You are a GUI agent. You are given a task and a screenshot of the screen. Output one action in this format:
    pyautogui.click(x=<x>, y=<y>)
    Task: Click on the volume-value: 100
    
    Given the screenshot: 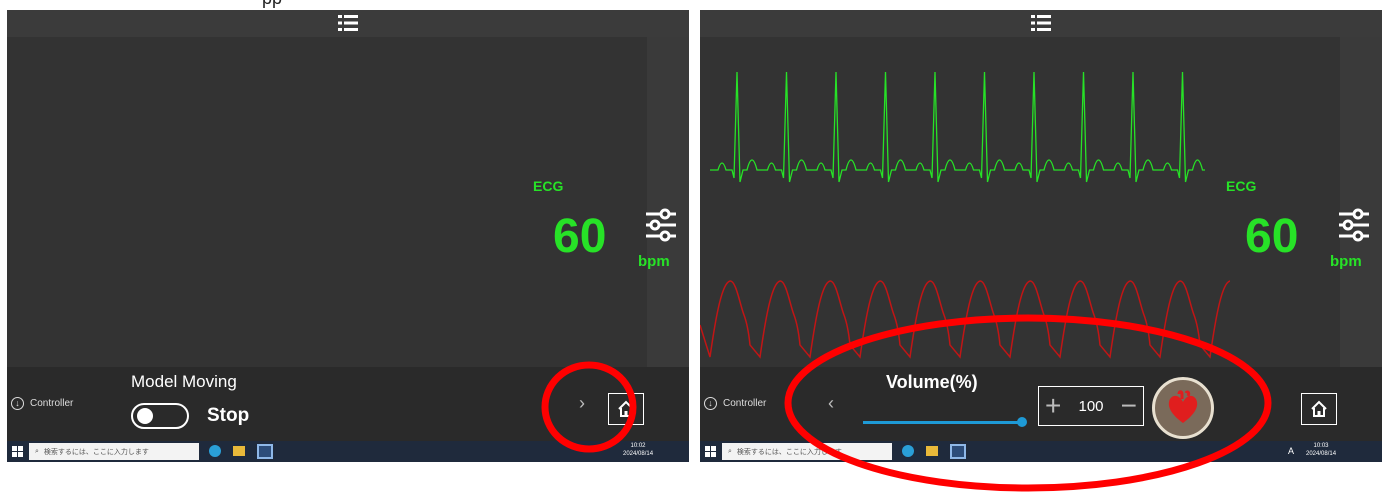 What is the action you would take?
    pyautogui.click(x=1091, y=406)
    